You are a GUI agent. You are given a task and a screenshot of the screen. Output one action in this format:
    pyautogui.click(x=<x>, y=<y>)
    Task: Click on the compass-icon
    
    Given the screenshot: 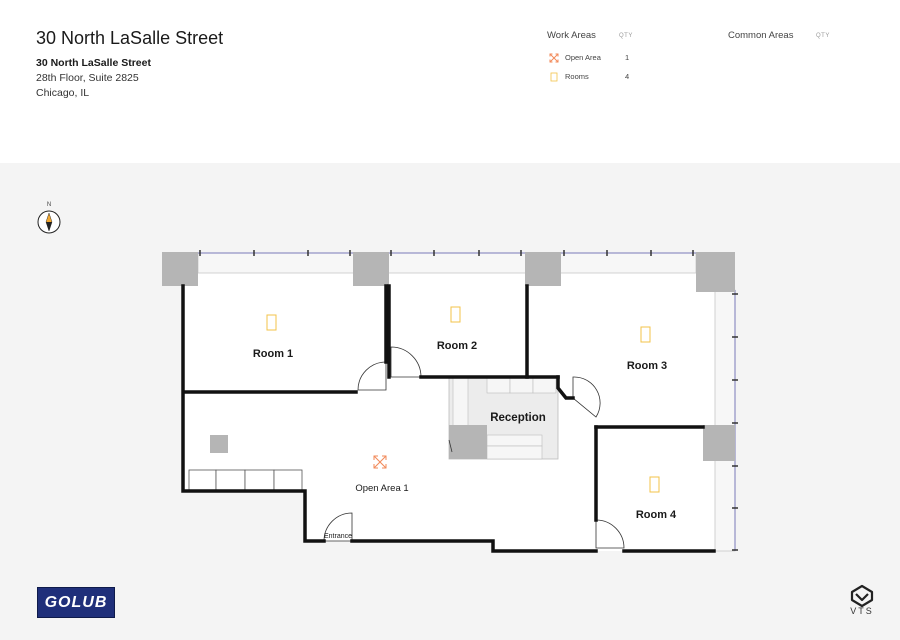 What is the action you would take?
    pyautogui.click(x=49, y=222)
    